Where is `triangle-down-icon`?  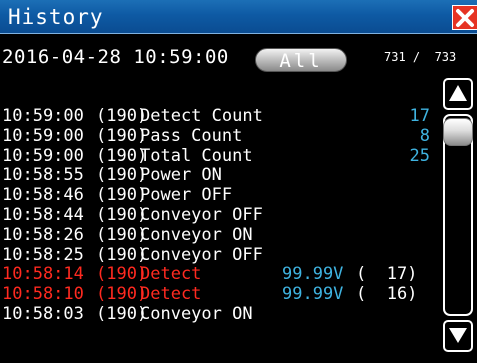 triangle-down-icon is located at coordinates (458, 335).